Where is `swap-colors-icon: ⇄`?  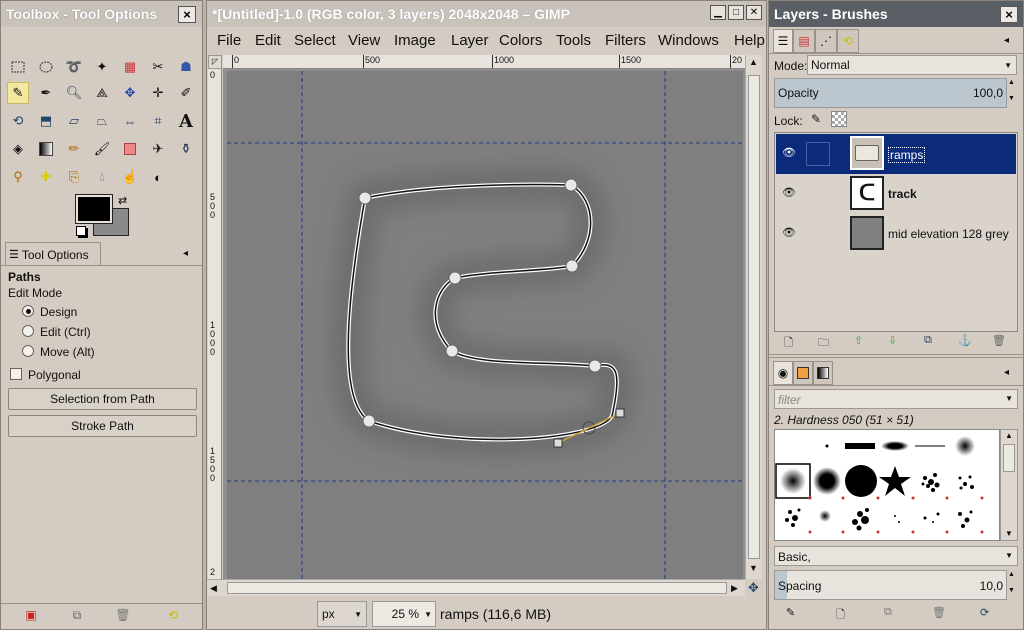
swap-colors-icon: ⇄ is located at coordinates (122, 200).